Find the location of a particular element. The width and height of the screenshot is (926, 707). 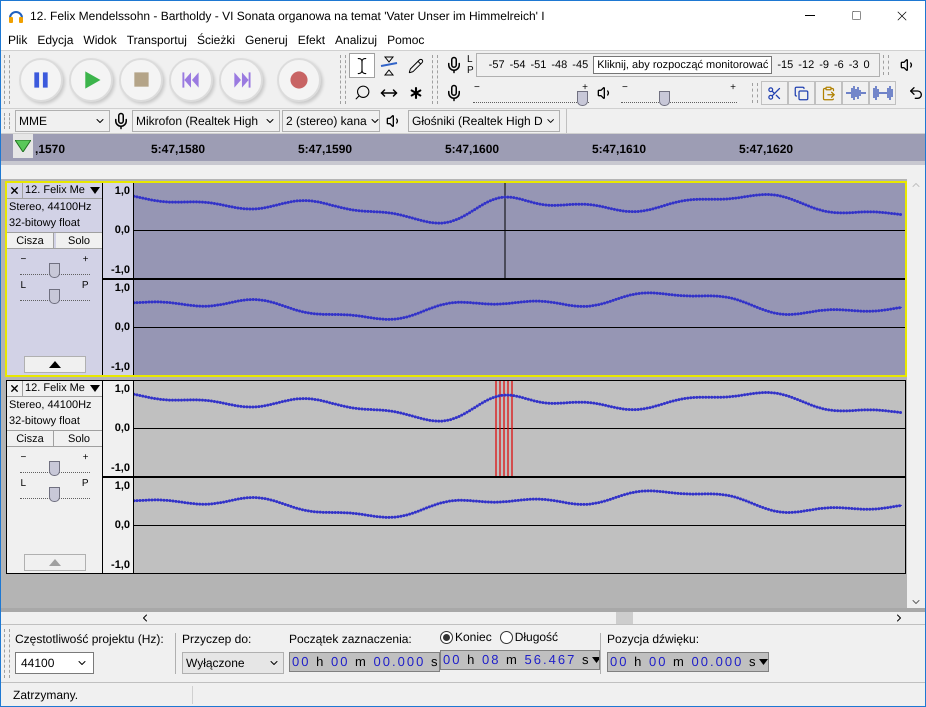

track-info: 32-bitowy float is located at coordinates (44, 223).